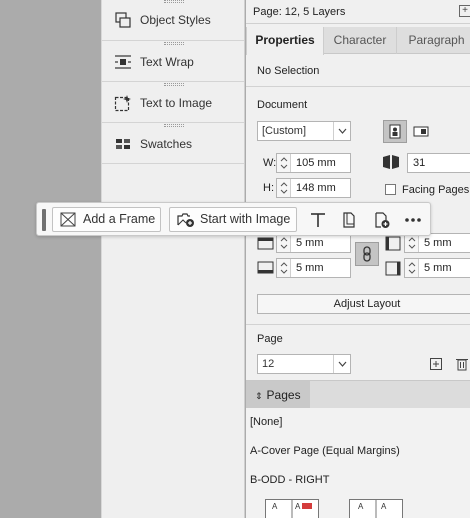  I want to click on text-to-image-icon, so click(123, 103).